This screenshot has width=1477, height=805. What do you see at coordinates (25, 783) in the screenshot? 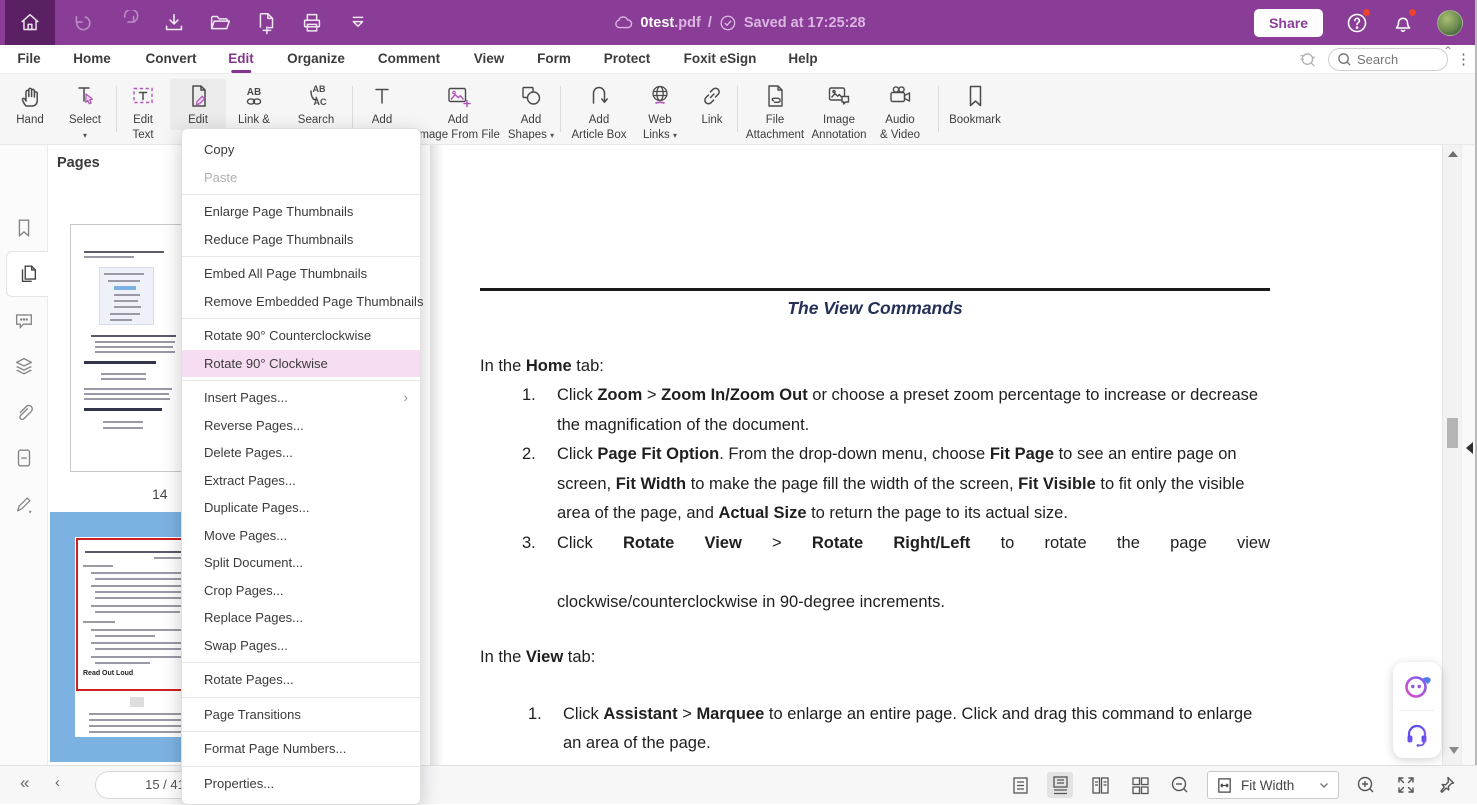
I see `first-page-icon: «` at bounding box center [25, 783].